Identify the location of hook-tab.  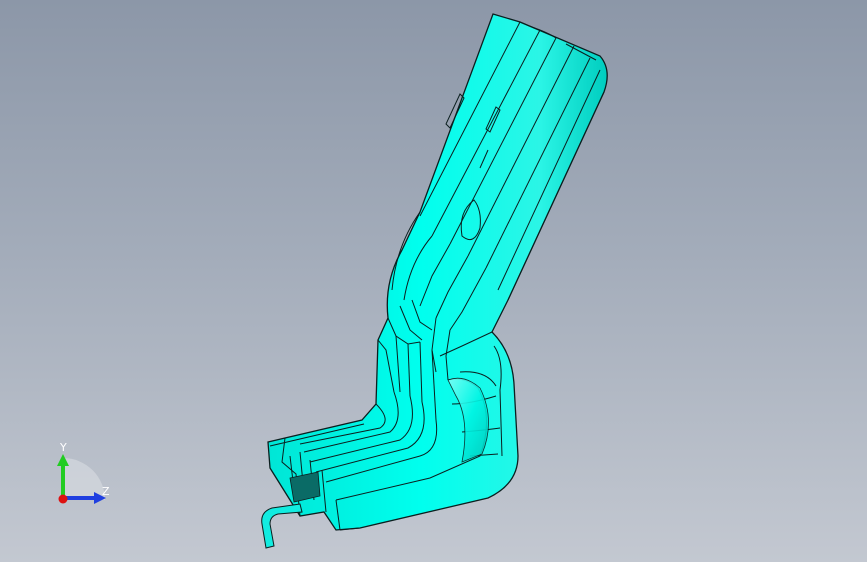
(282, 526).